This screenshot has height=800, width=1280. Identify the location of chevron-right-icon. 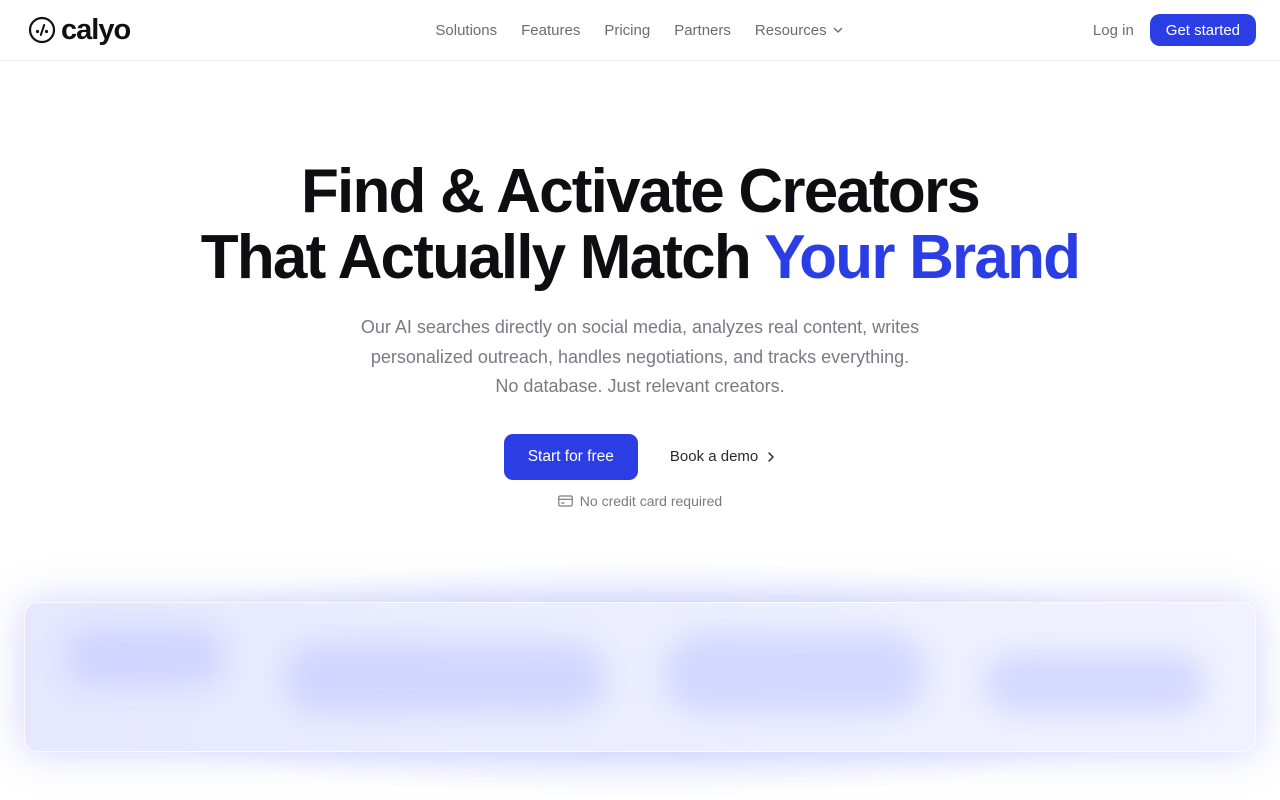
(771, 456).